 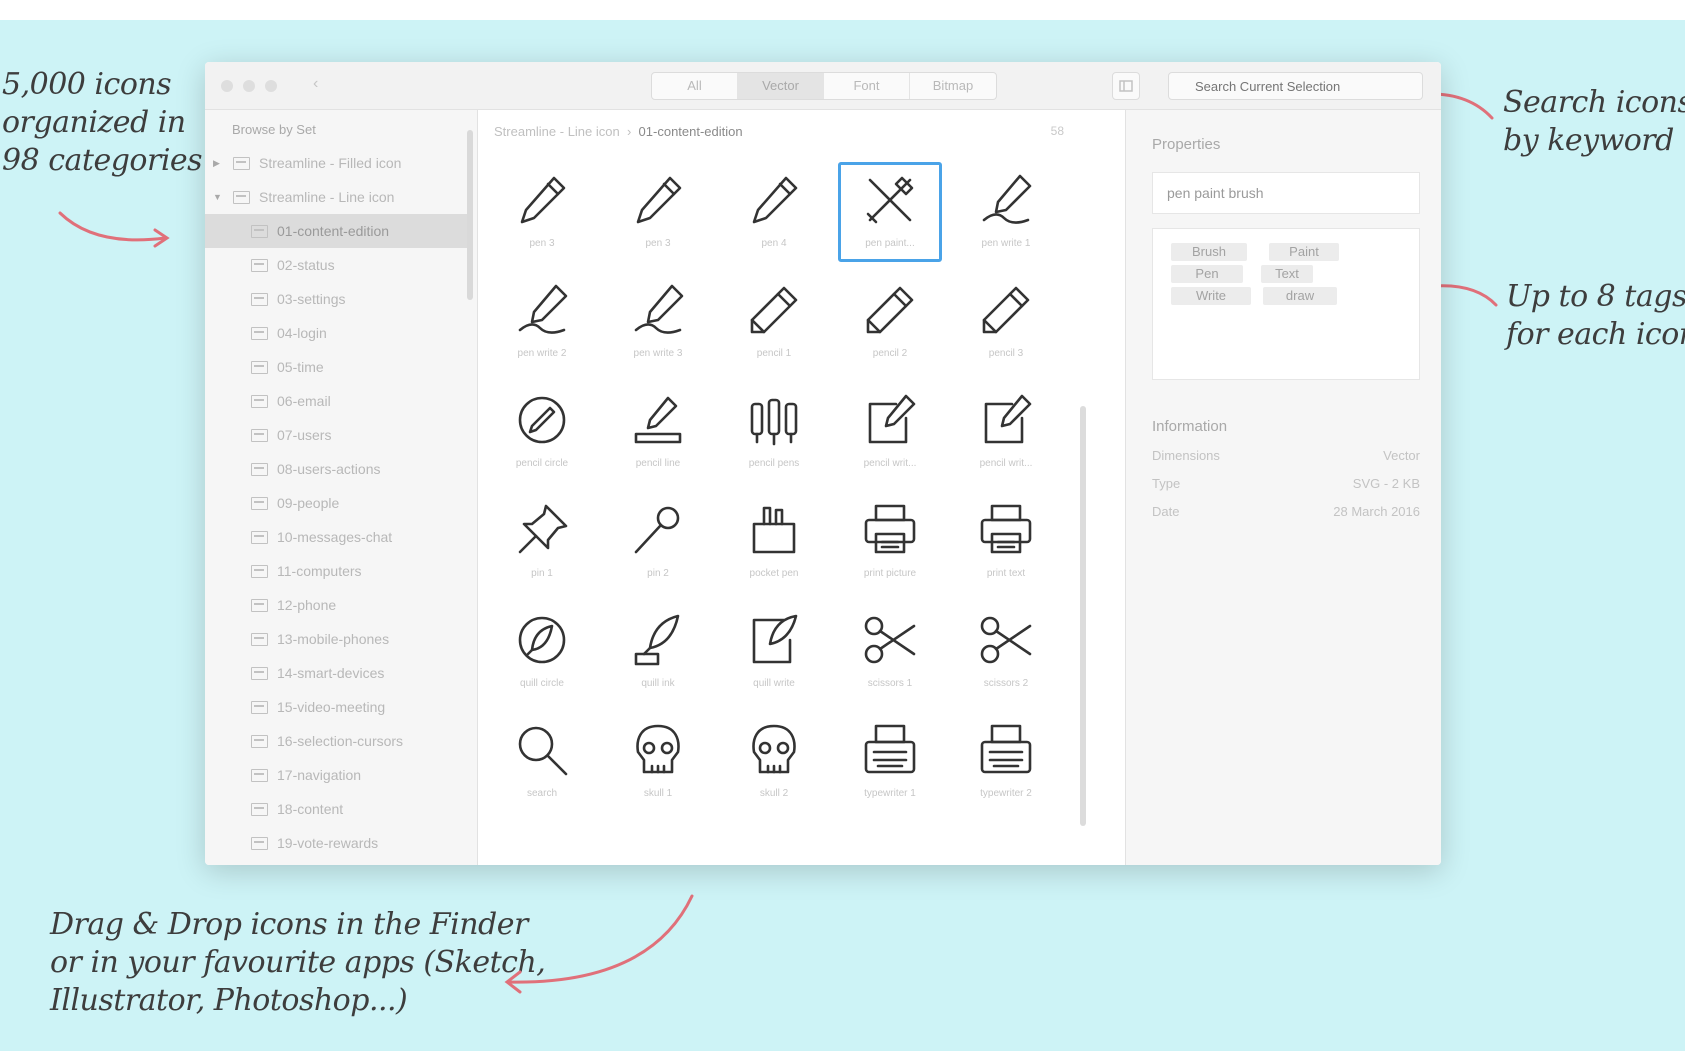 What do you see at coordinates (331, 673) in the screenshot?
I see `sidebar-item-label: 14-smart-devices` at bounding box center [331, 673].